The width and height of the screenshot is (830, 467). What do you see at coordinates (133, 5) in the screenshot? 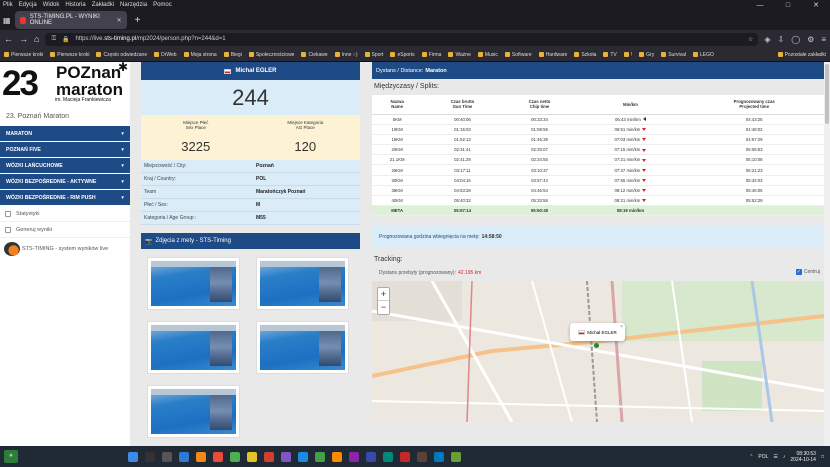
I see `menu-narzedzia: Narzędzia` at bounding box center [133, 5].